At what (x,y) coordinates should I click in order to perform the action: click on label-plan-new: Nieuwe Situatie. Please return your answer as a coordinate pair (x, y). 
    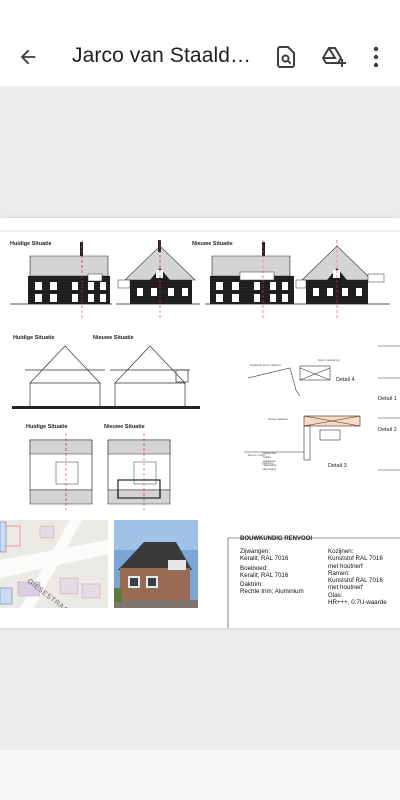
    Looking at the image, I should click on (124, 427).